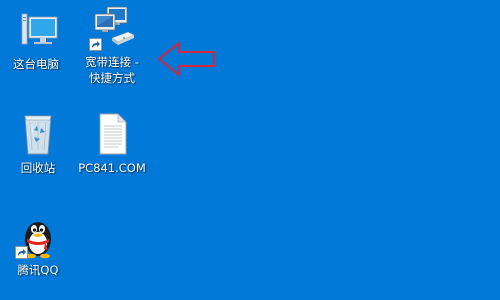 The width and height of the screenshot is (500, 300). I want to click on desktop-icon-broadband-shortcut: 宽带连接 - 快捷方式, so click(112, 45).